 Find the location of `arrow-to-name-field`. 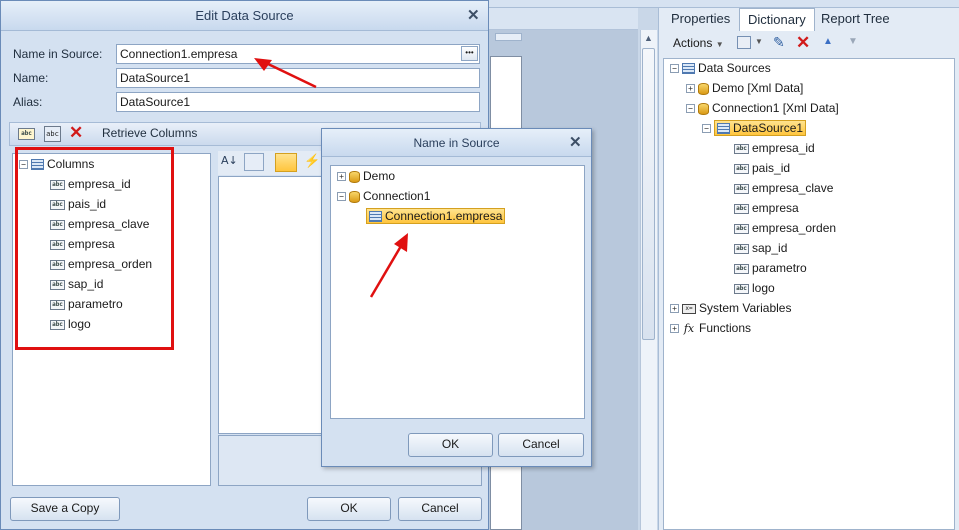

arrow-to-name-field is located at coordinates (285, 73).